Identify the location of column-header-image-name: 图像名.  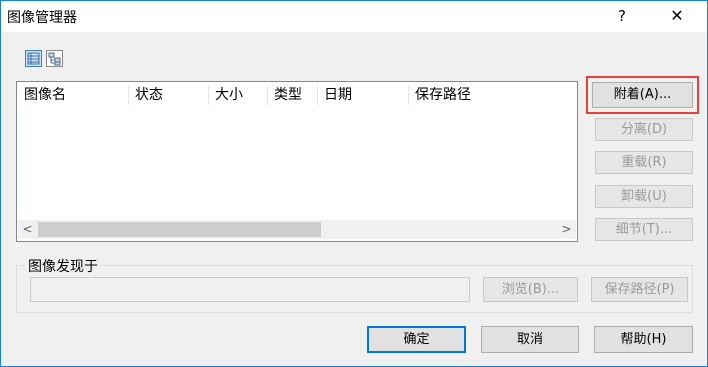
(72, 95).